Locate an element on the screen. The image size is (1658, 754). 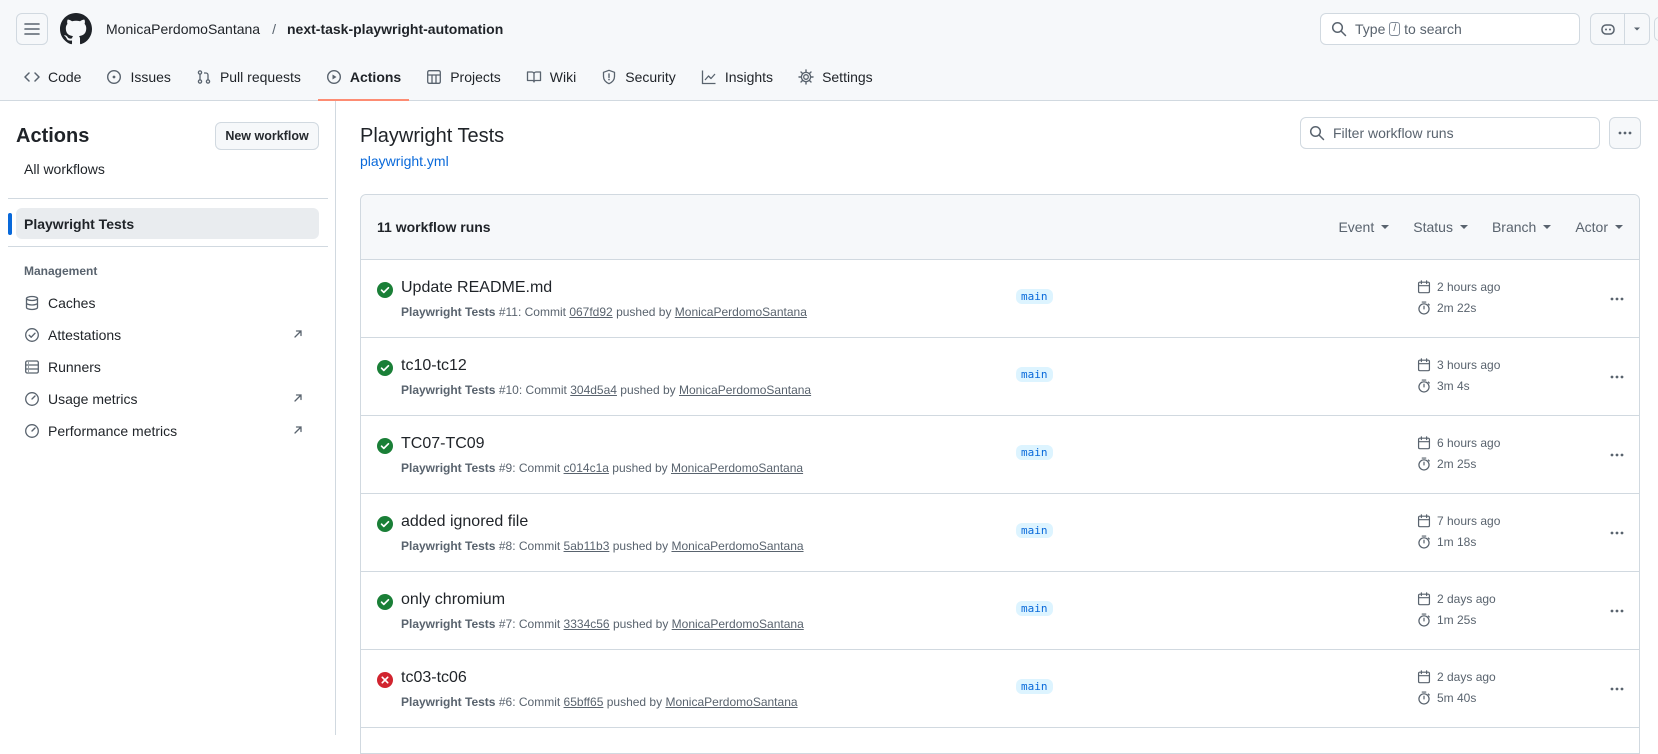
sidebar-item-usage-metrics: Usage metrics is located at coordinates (168, 399).